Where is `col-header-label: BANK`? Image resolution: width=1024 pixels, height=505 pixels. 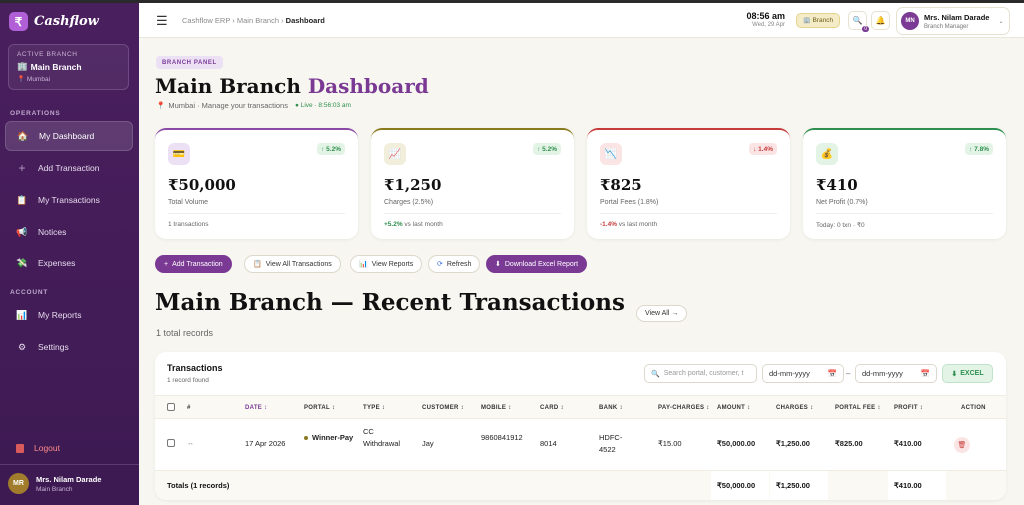 col-header-label: BANK is located at coordinates (608, 408).